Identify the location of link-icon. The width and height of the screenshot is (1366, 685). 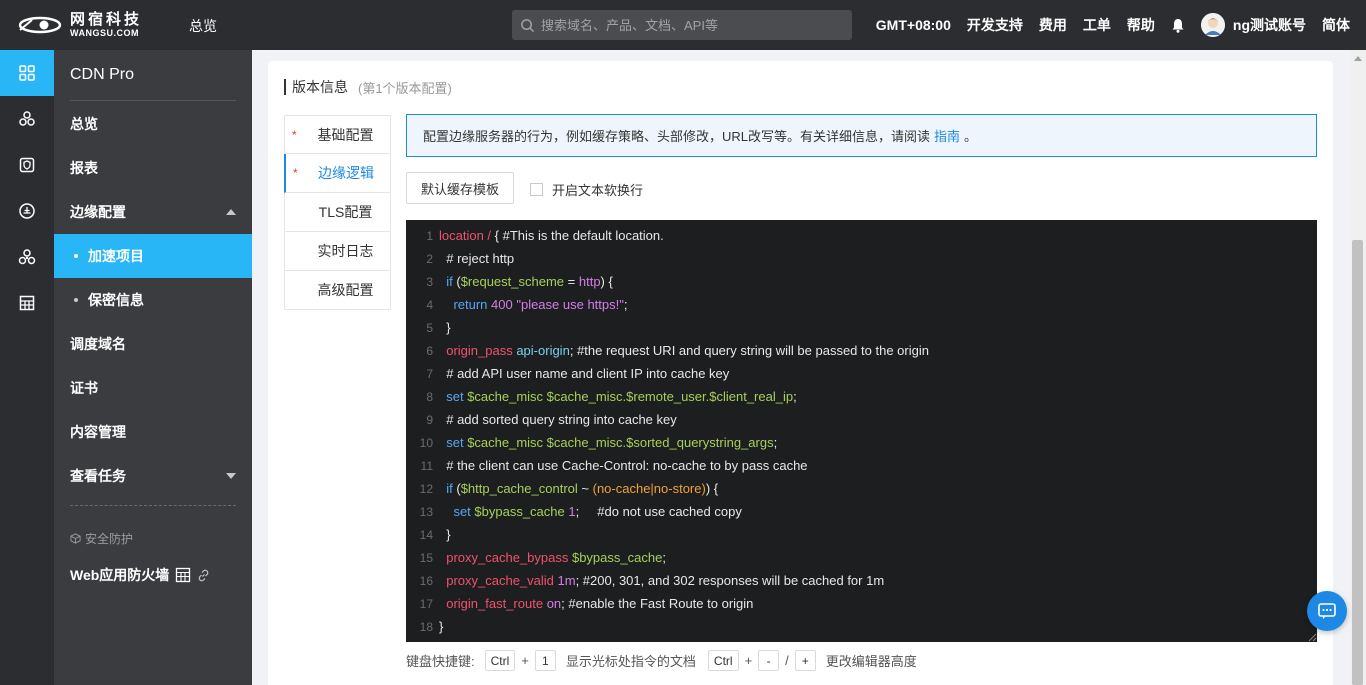
(203, 575).